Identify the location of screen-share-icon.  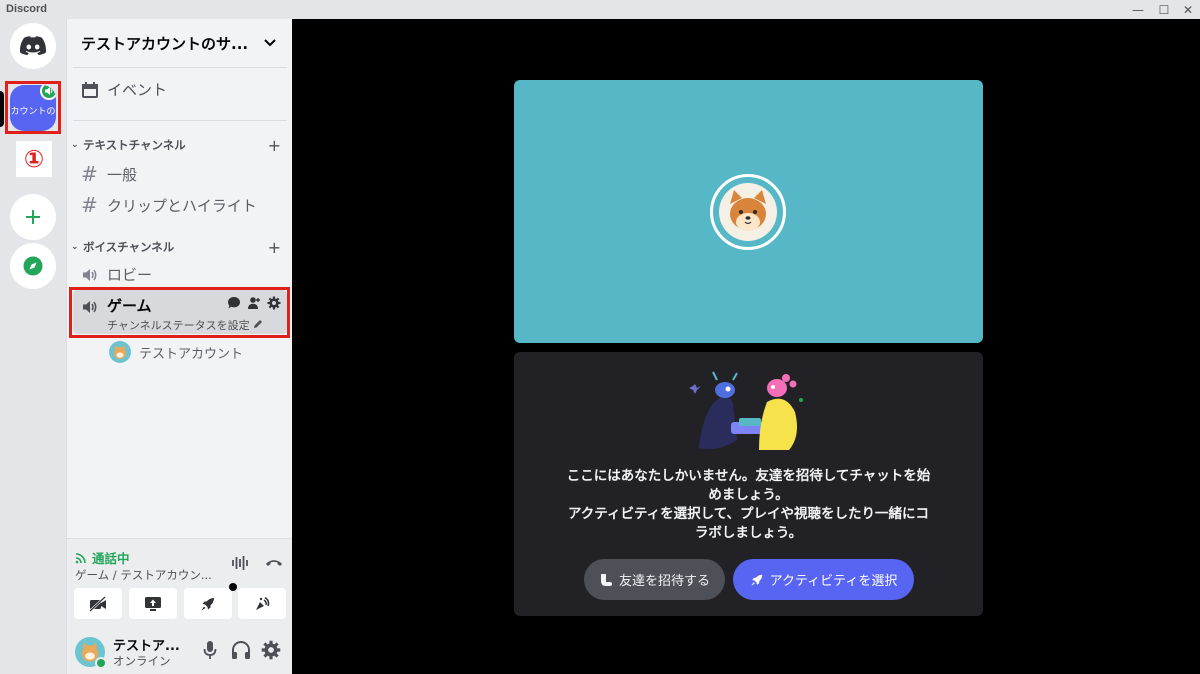
(153, 603).